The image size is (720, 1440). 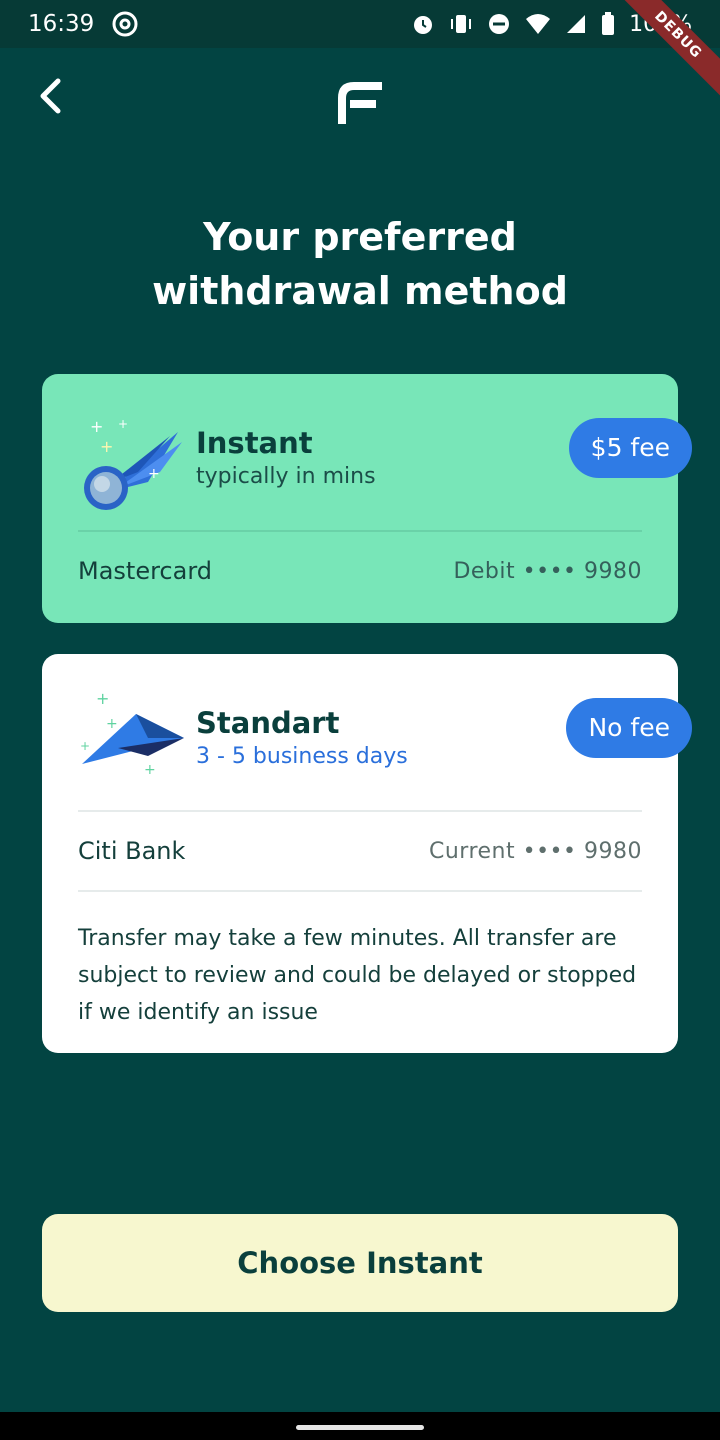 What do you see at coordinates (360, 50) in the screenshot?
I see `status-bar: 16:39 100% DEBUG` at bounding box center [360, 50].